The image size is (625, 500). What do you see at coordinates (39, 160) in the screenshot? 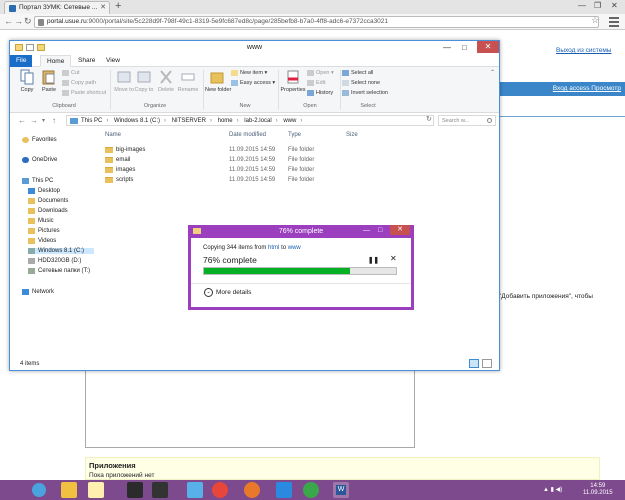
I see `nav-item-onedrive: OneDrive` at bounding box center [39, 160].